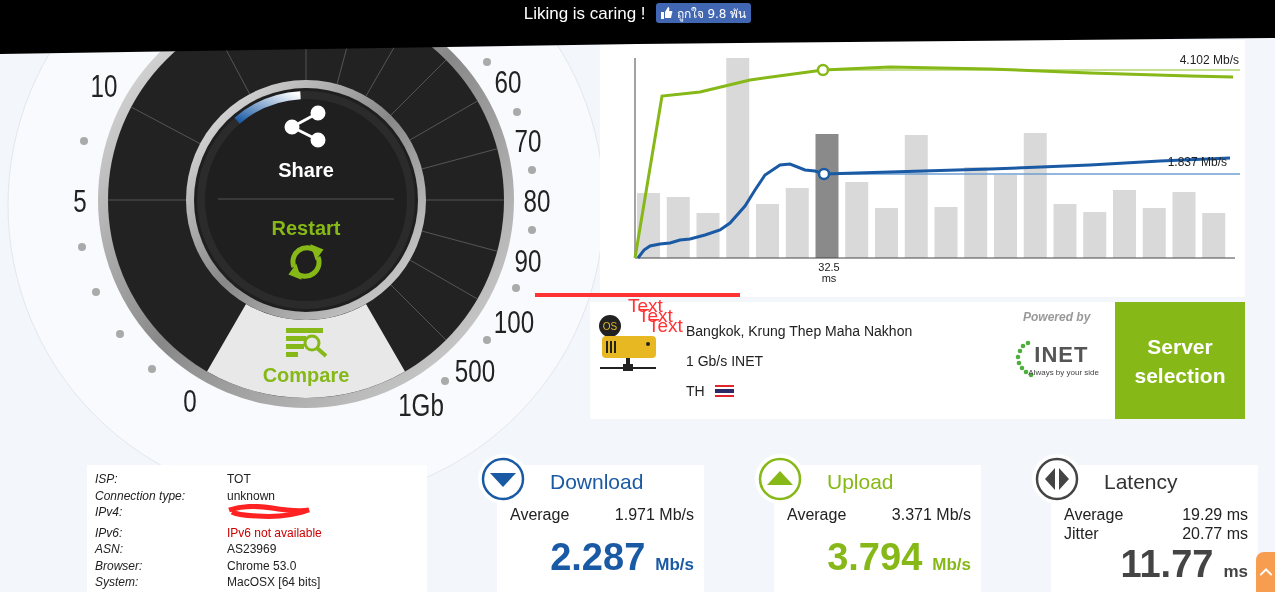 The width and height of the screenshot is (1275, 592). What do you see at coordinates (537, 201) in the screenshot?
I see `scale-label: 80` at bounding box center [537, 201].